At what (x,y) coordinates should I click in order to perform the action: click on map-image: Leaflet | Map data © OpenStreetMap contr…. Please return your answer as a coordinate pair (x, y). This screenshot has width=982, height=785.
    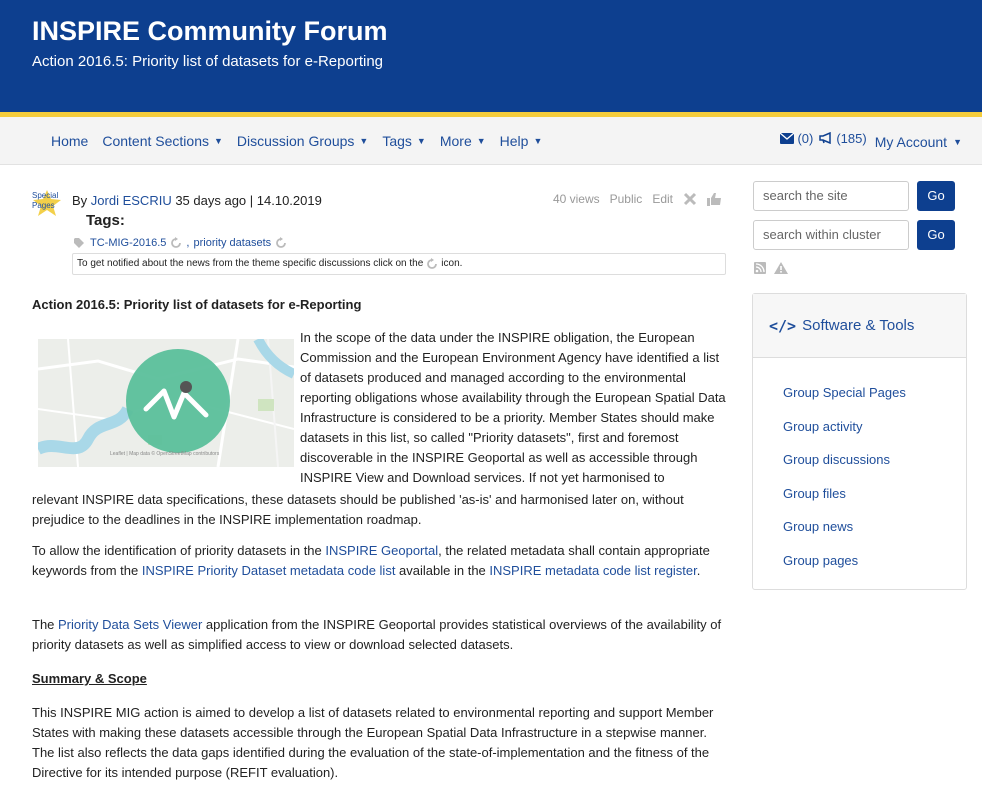
    Looking at the image, I should click on (166, 403).